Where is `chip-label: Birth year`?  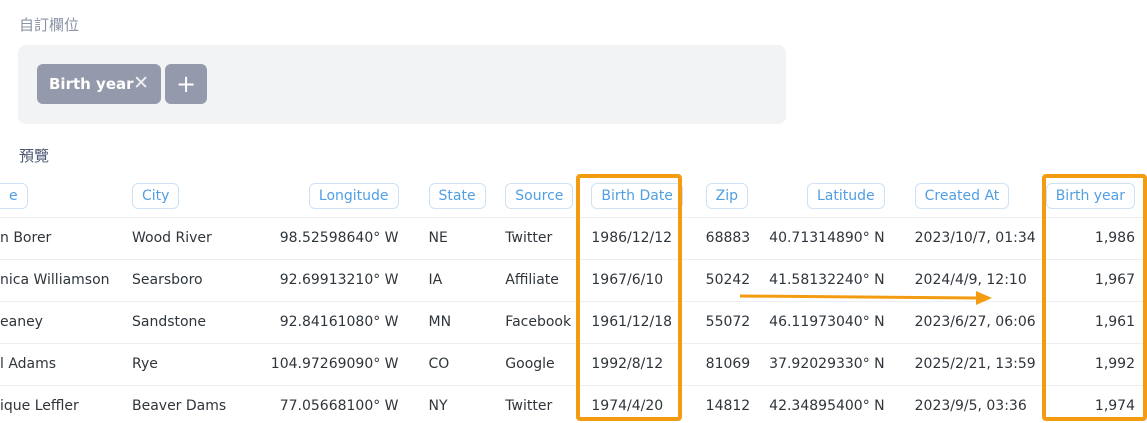 chip-label: Birth year is located at coordinates (91, 84).